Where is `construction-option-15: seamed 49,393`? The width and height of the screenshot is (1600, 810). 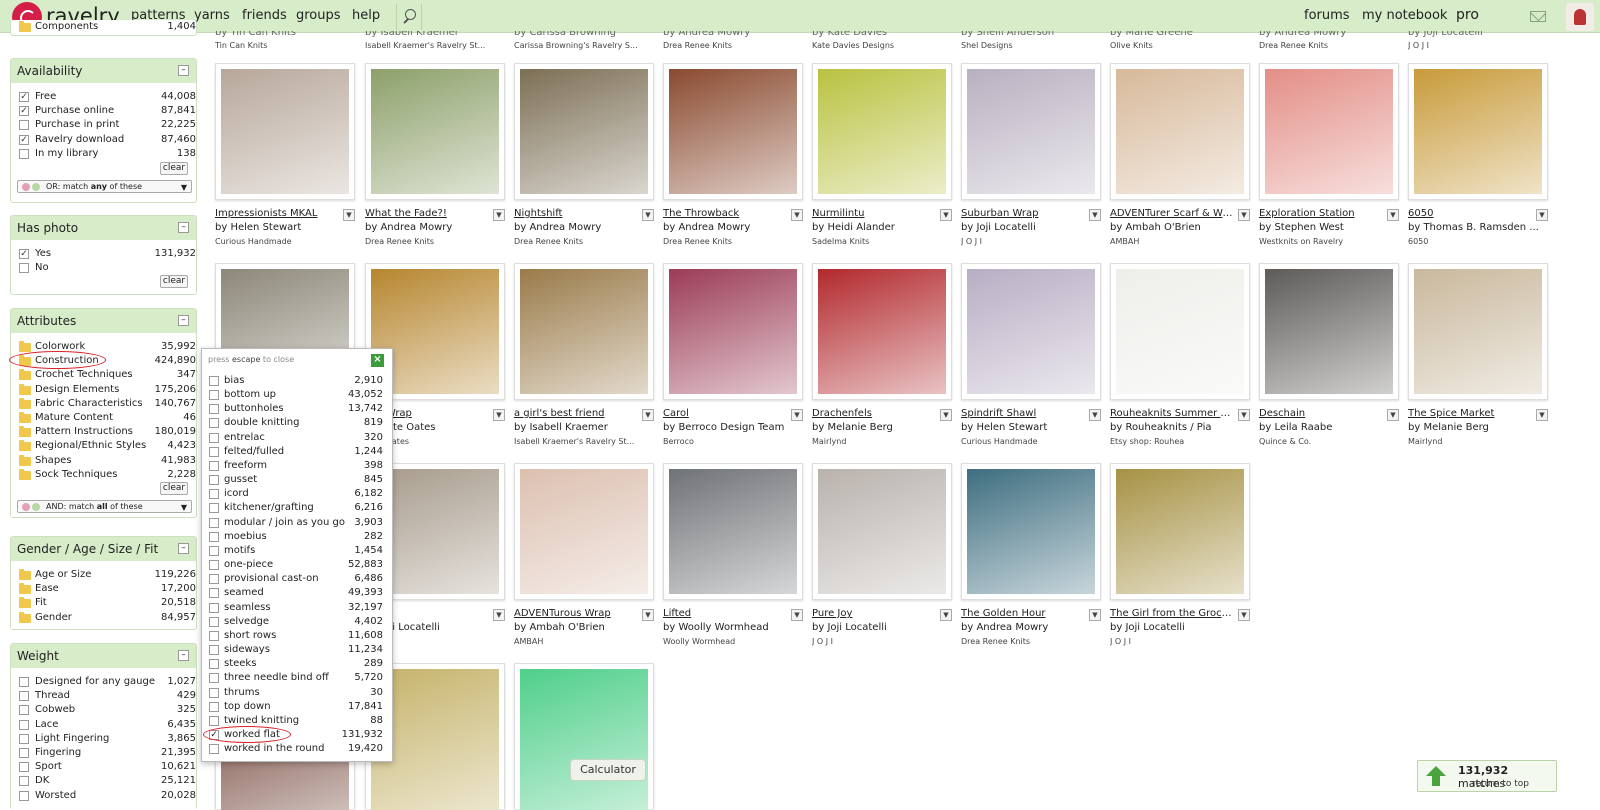
construction-option-15: seamed 49,393 is located at coordinates (296, 593).